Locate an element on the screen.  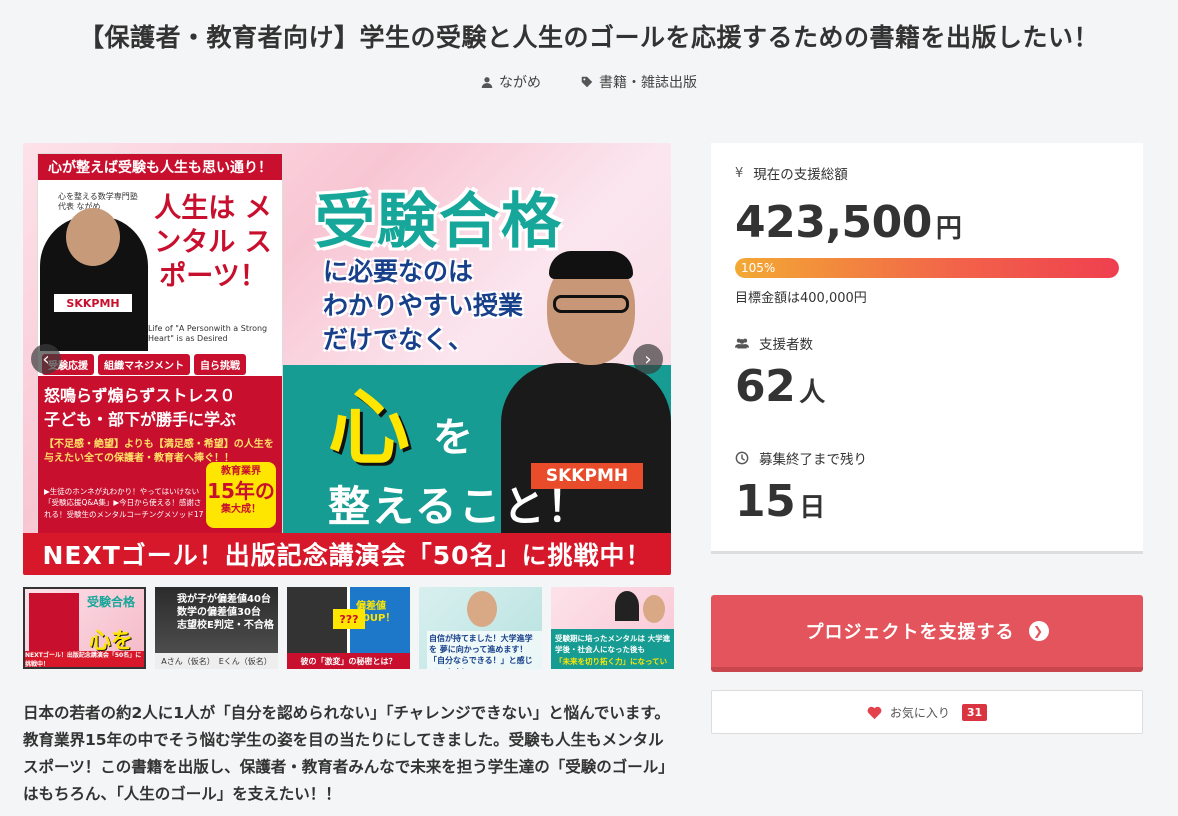
thumb2-line3: 志望校E判定・不合格 is located at coordinates (225, 625).